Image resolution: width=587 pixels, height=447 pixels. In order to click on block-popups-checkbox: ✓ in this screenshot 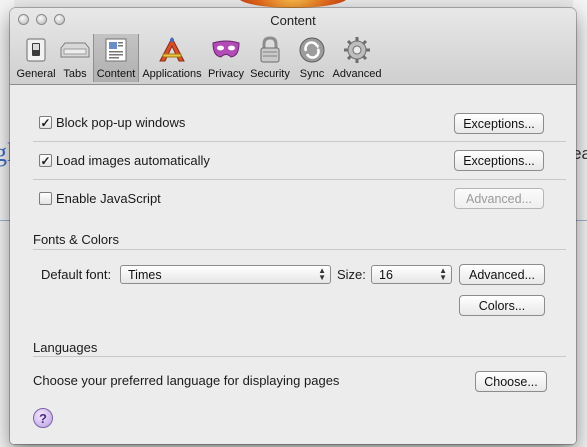, I will do `click(45, 122)`.